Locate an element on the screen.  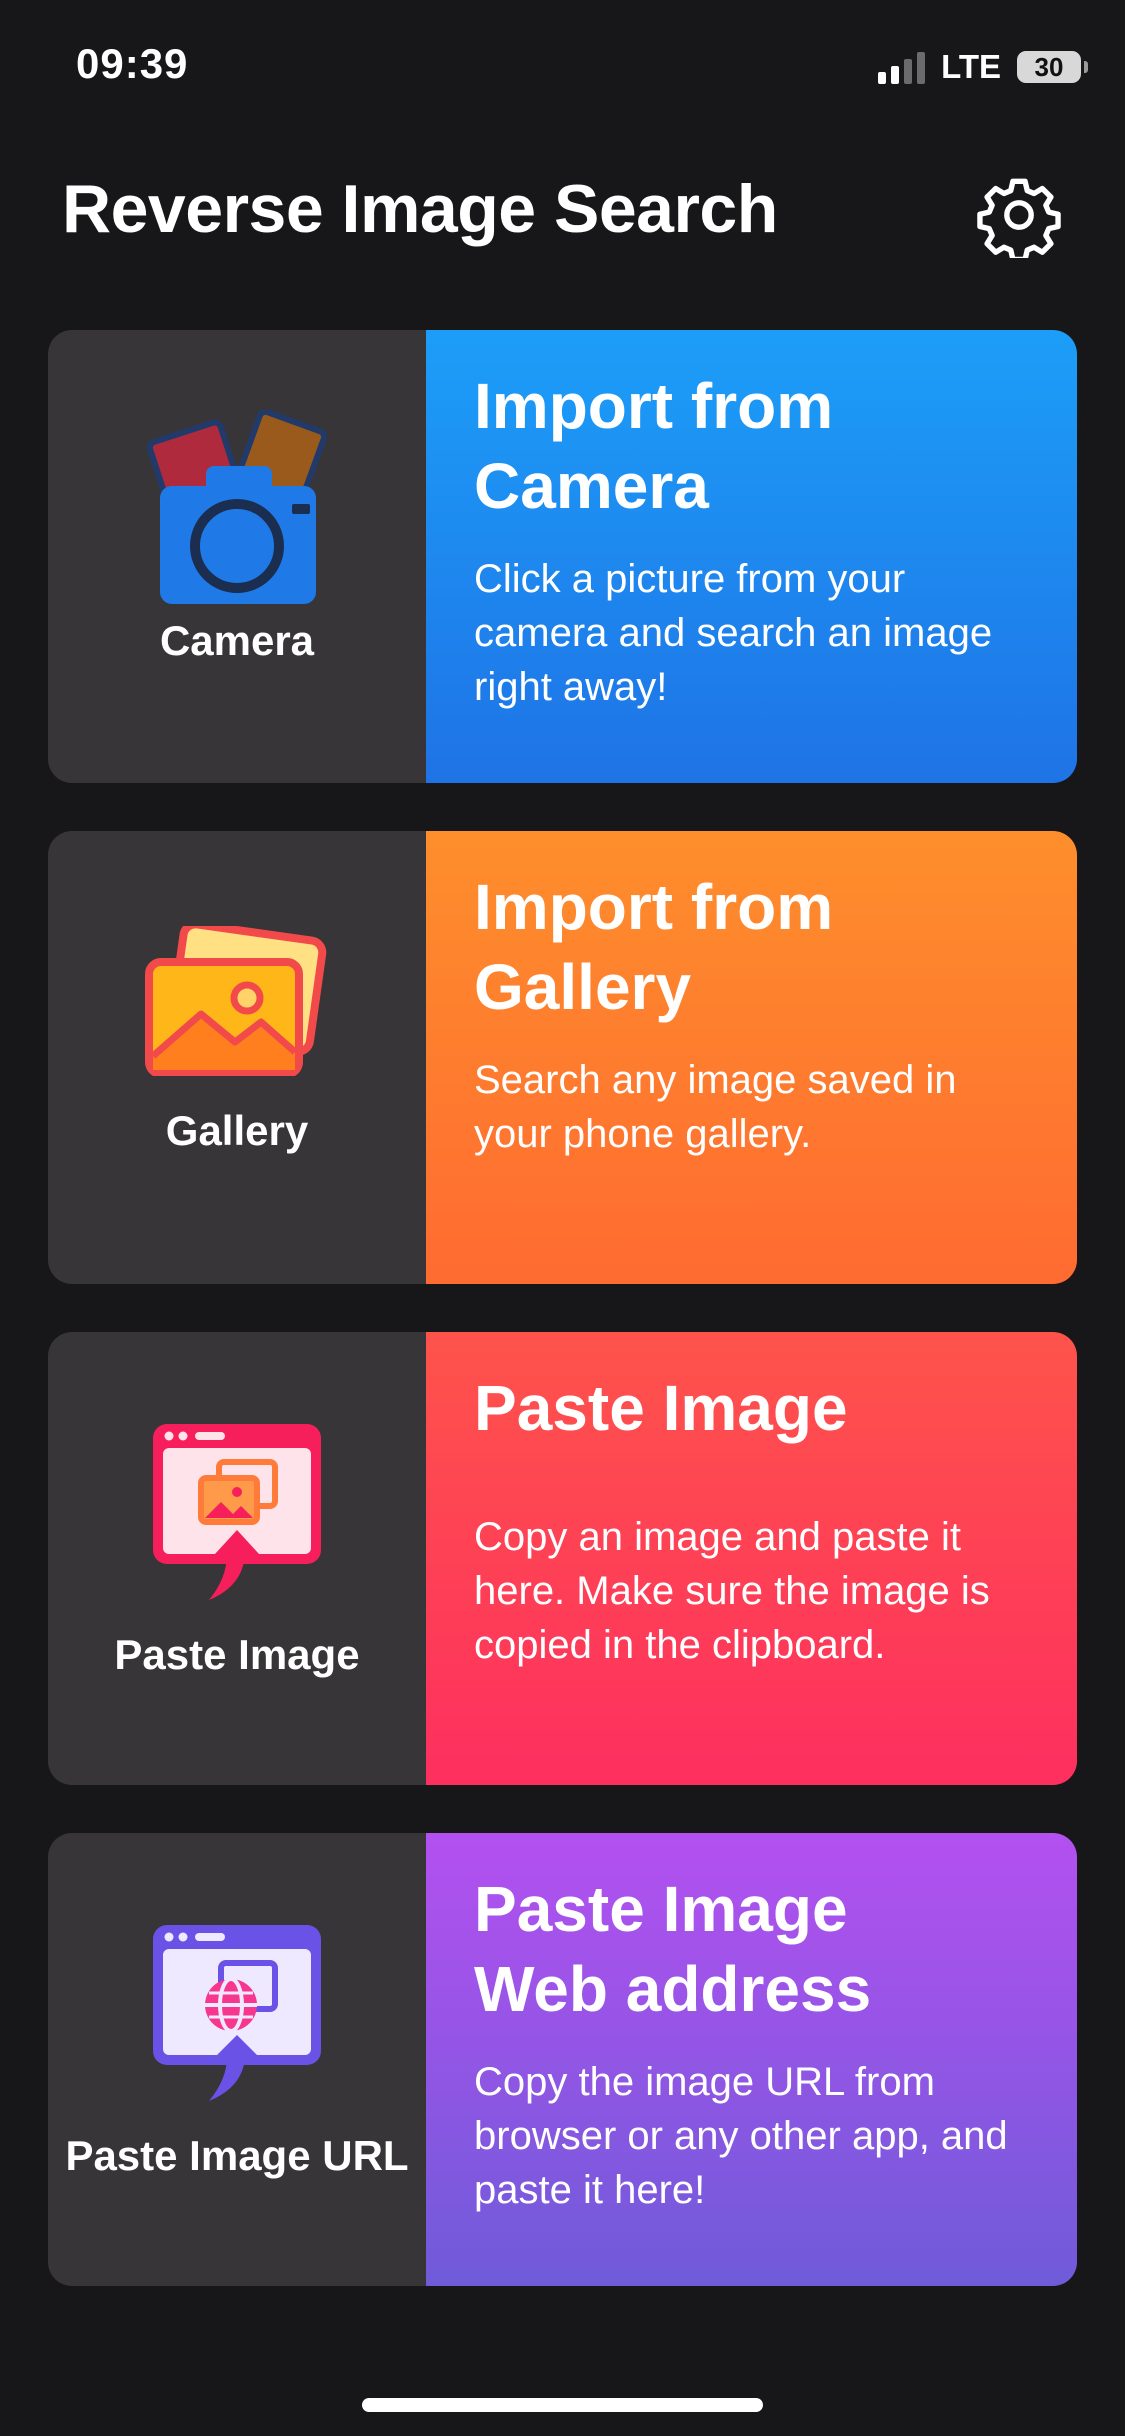
paste-url-title-line1: Paste Image is located at coordinates (661, 1909).